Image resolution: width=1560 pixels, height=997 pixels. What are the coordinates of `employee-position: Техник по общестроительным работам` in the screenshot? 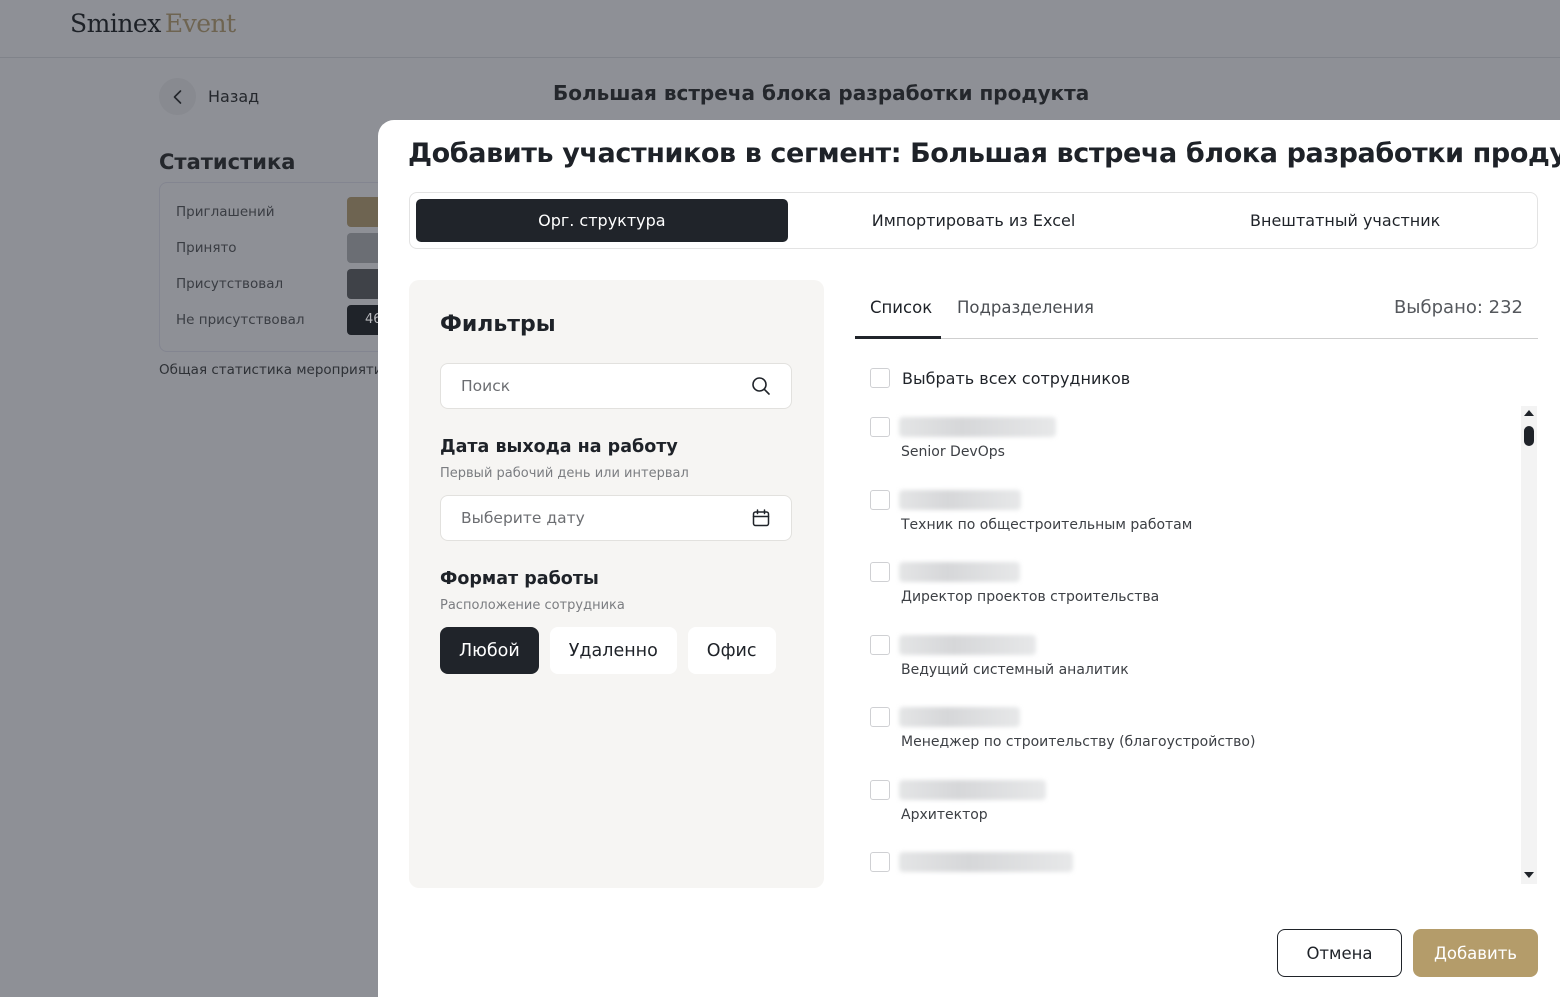 It's located at (1047, 524).